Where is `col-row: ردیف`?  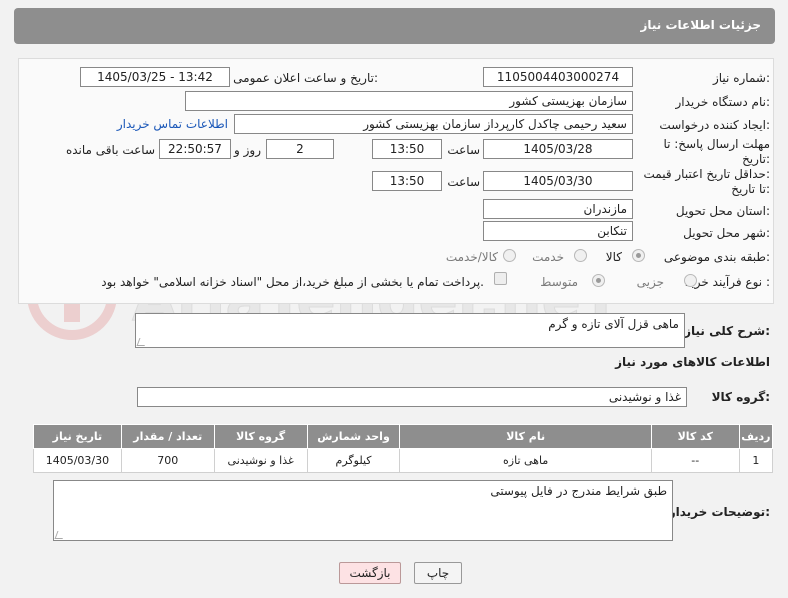 col-row: ردیف is located at coordinates (756, 436).